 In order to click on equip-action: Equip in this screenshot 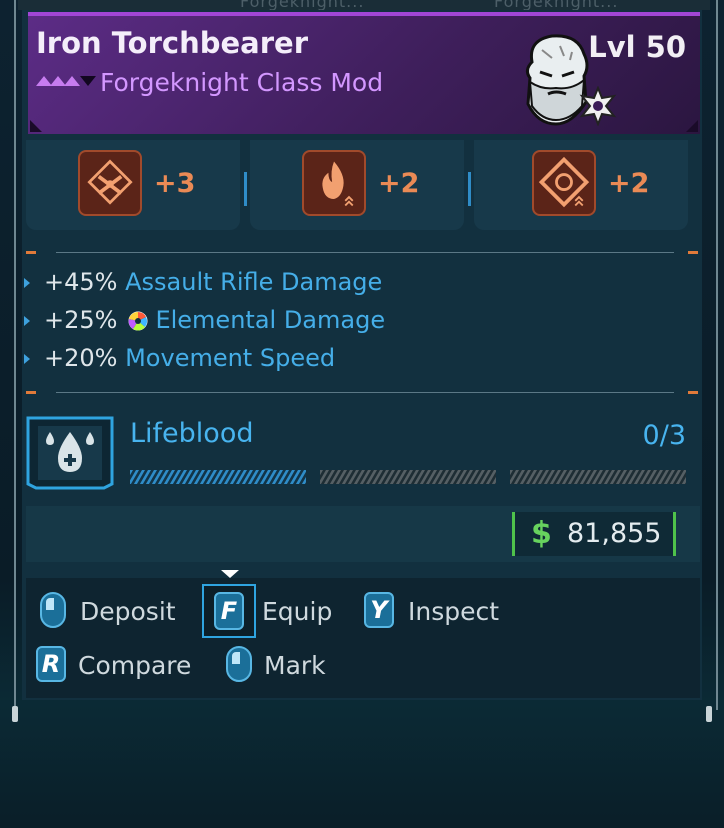, I will do `click(312, 612)`.